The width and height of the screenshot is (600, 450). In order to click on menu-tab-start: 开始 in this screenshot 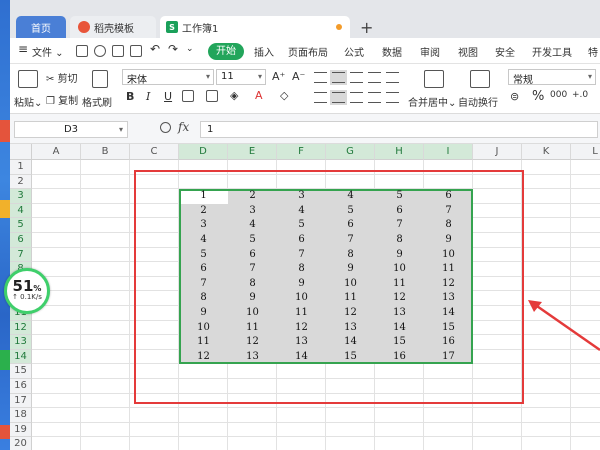, I will do `click(226, 51)`.